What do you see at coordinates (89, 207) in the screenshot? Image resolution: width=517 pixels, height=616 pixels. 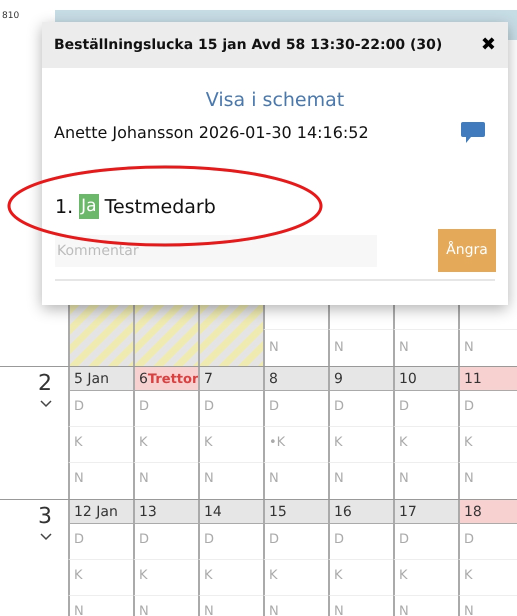 I see `entry-badge: Ja` at bounding box center [89, 207].